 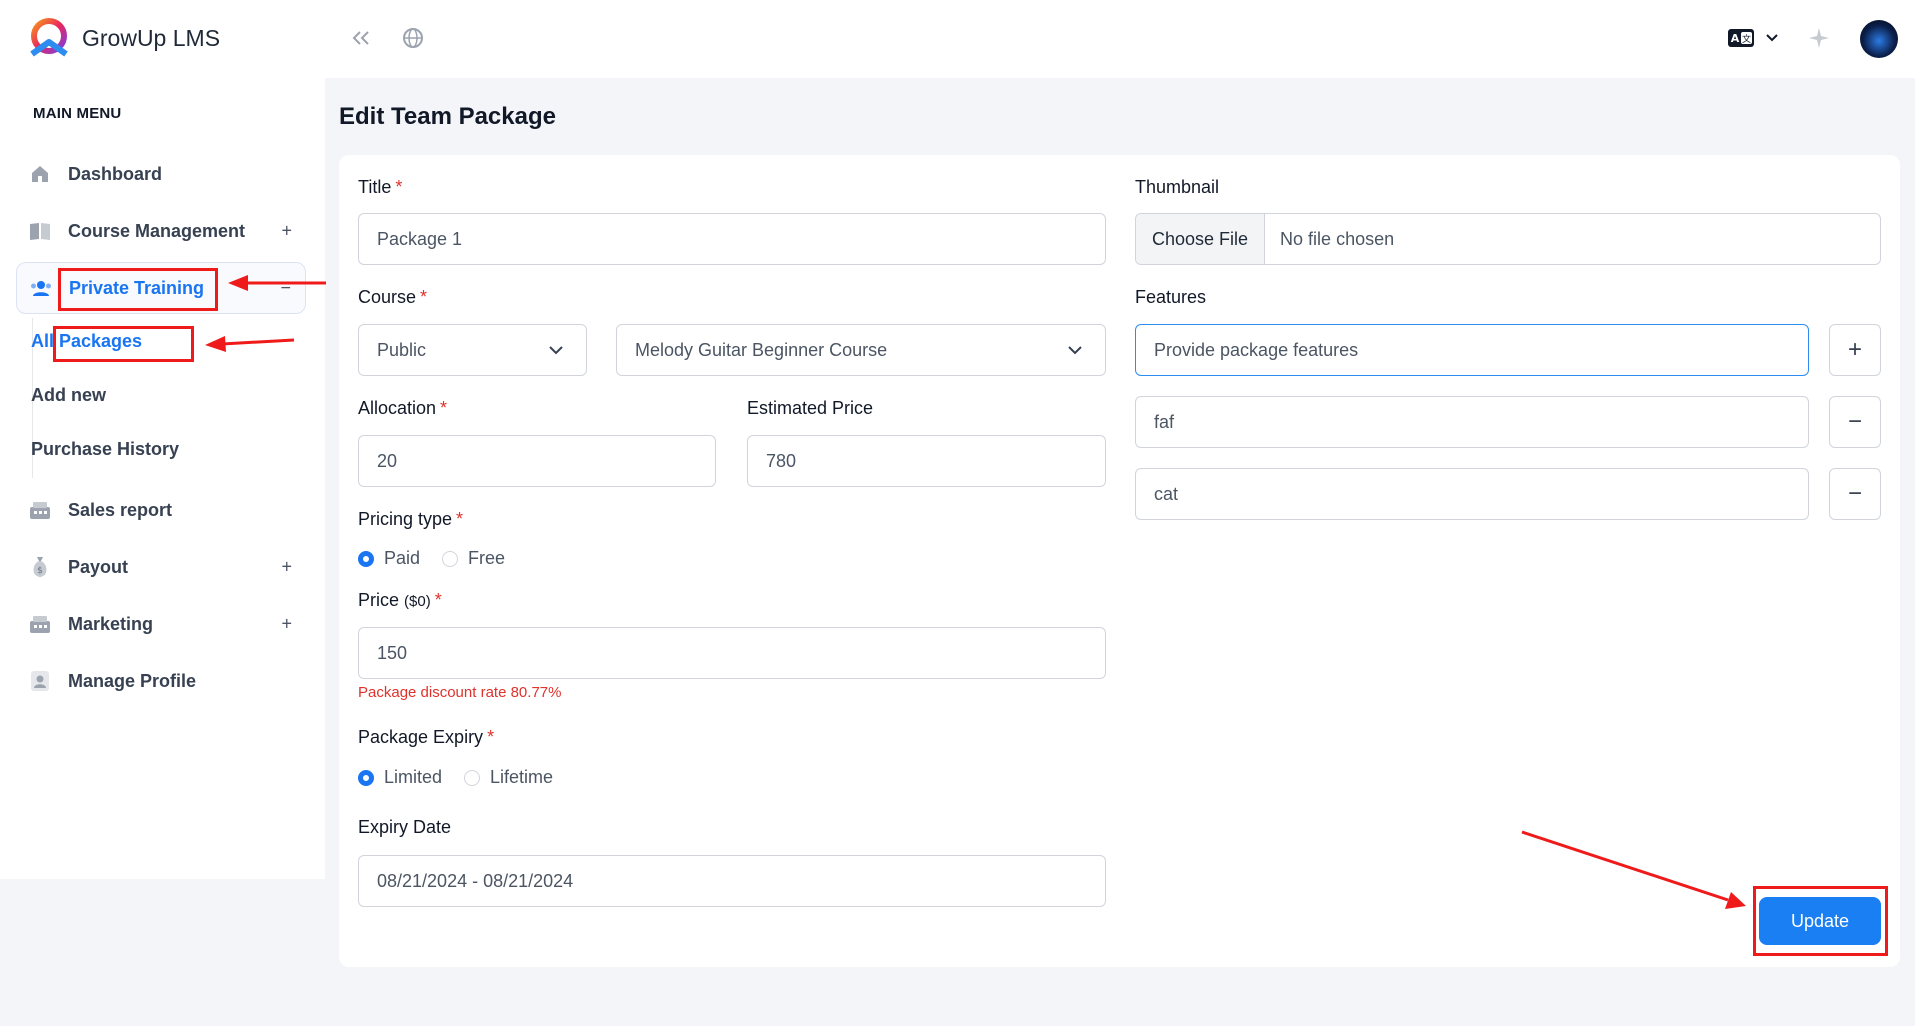 What do you see at coordinates (1120, 39) in the screenshot?
I see `top-bar` at bounding box center [1120, 39].